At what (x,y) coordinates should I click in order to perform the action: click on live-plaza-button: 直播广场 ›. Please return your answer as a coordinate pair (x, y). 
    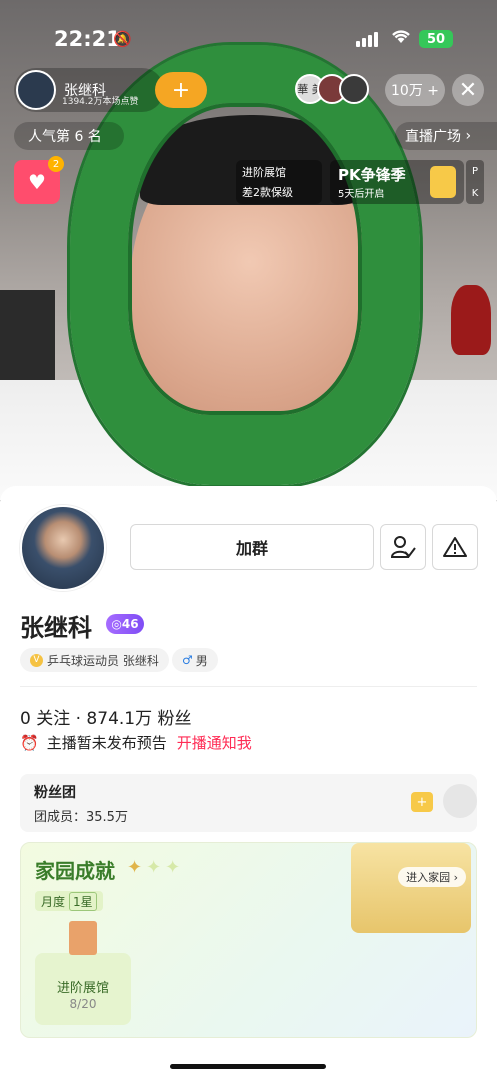
    Looking at the image, I should click on (446, 136).